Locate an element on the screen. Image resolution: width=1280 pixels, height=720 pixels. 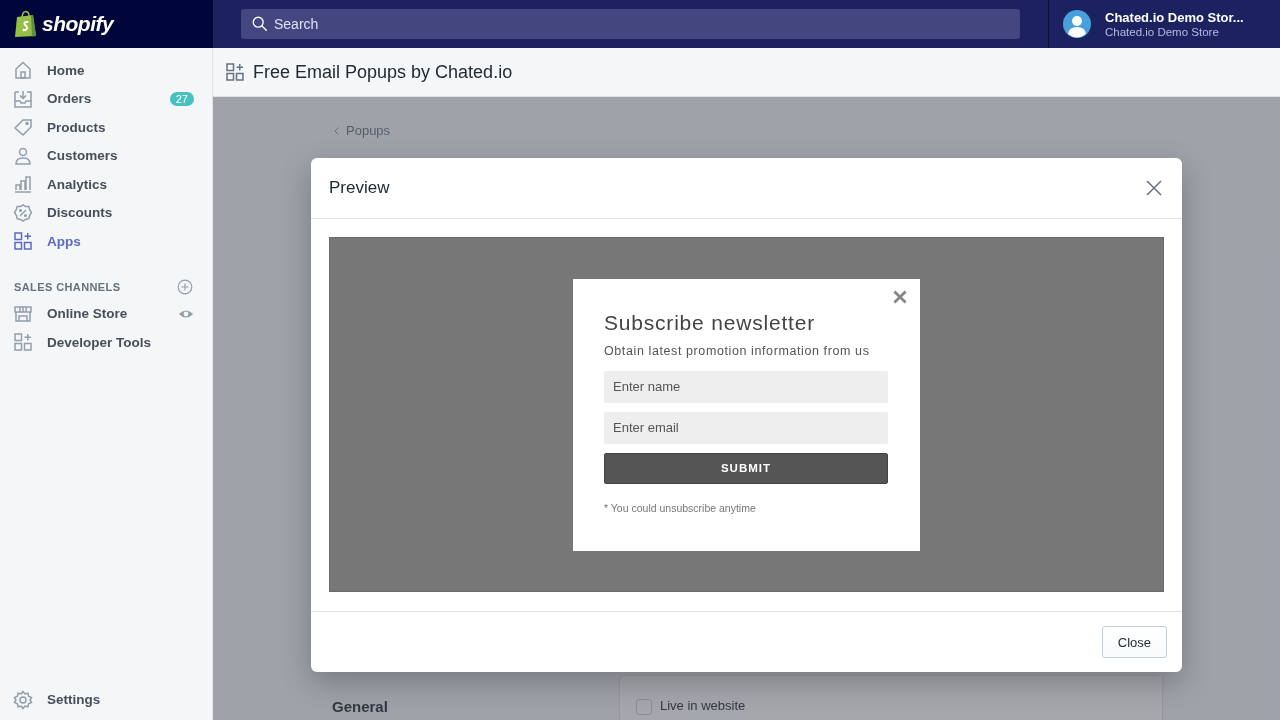
sidebar-item-label: Apps is located at coordinates (64, 241).